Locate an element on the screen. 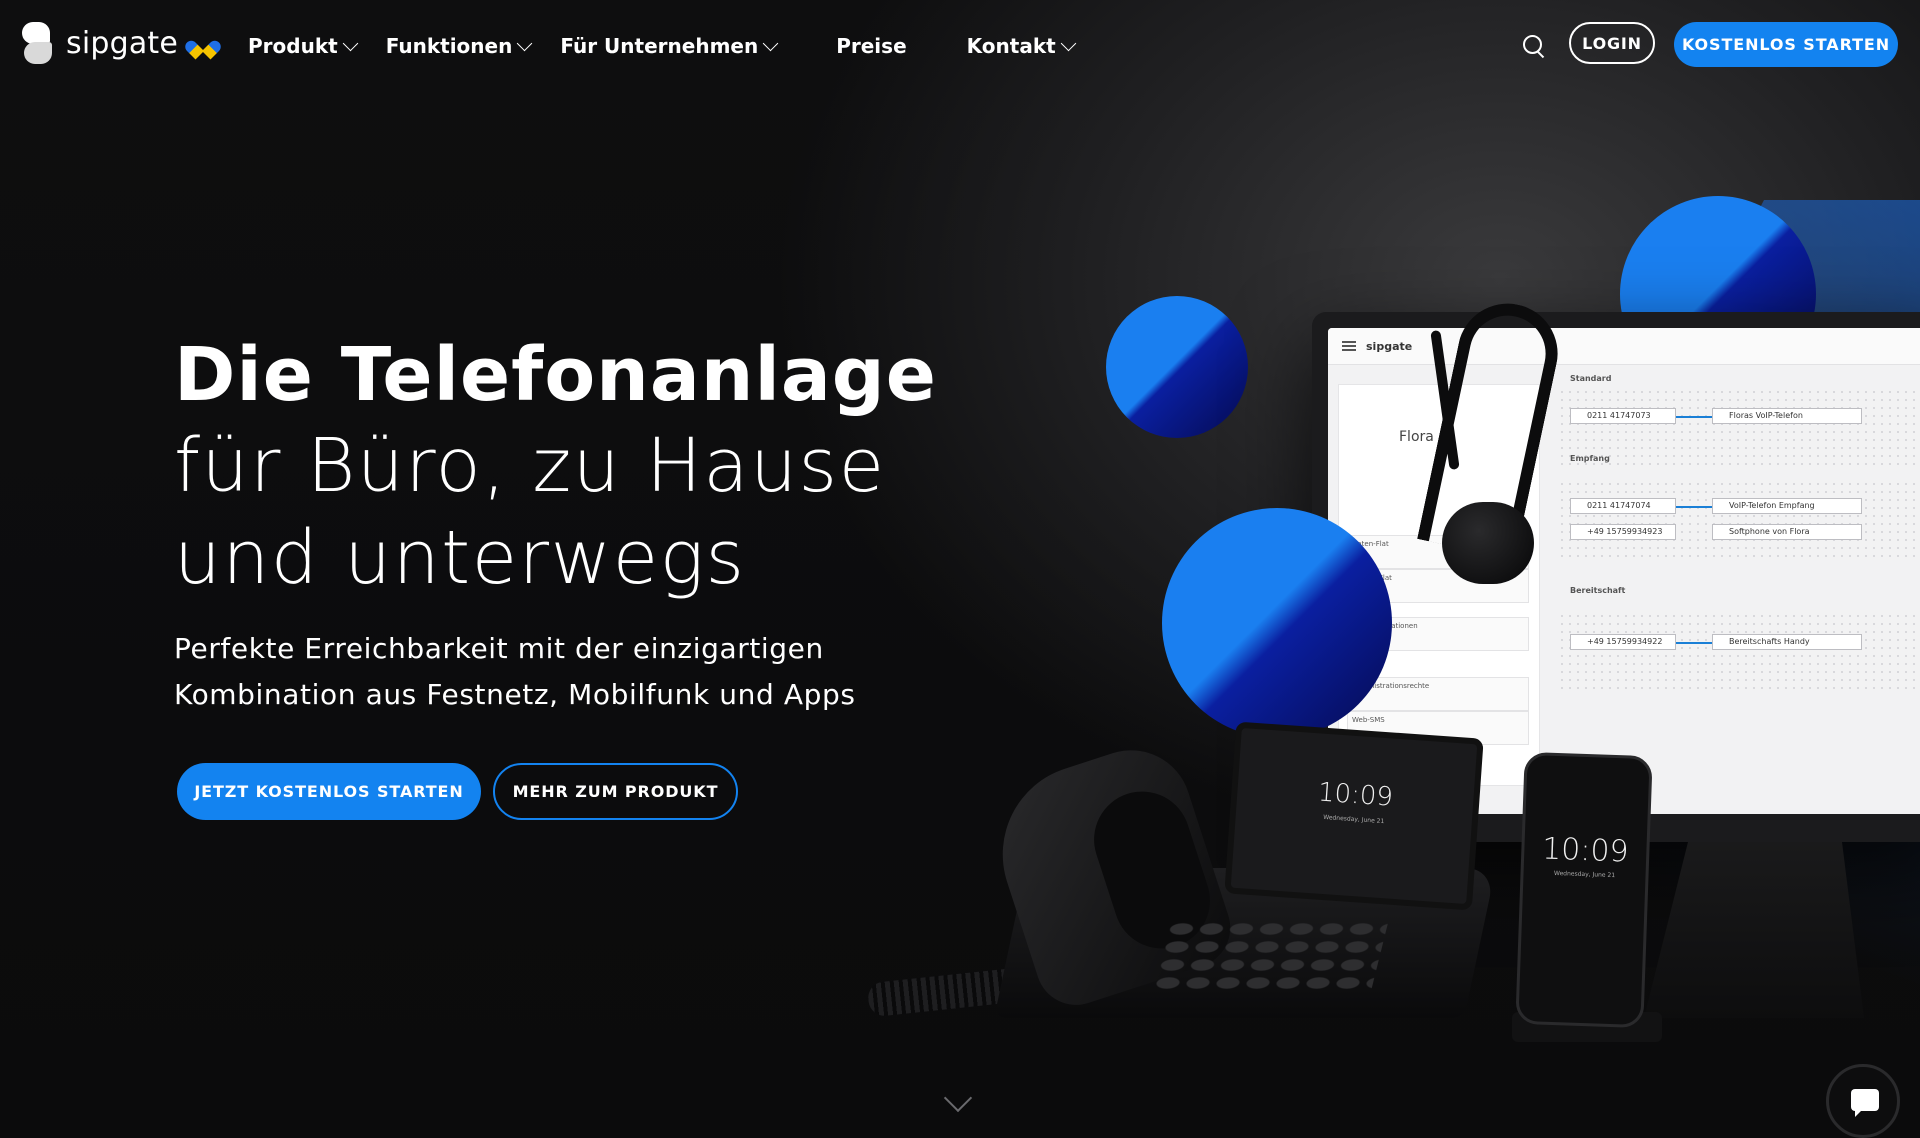 This screenshot has height=1138, width=1920. menu-item-fuer-unternehmen: Für Unternehmen is located at coordinates (669, 46).